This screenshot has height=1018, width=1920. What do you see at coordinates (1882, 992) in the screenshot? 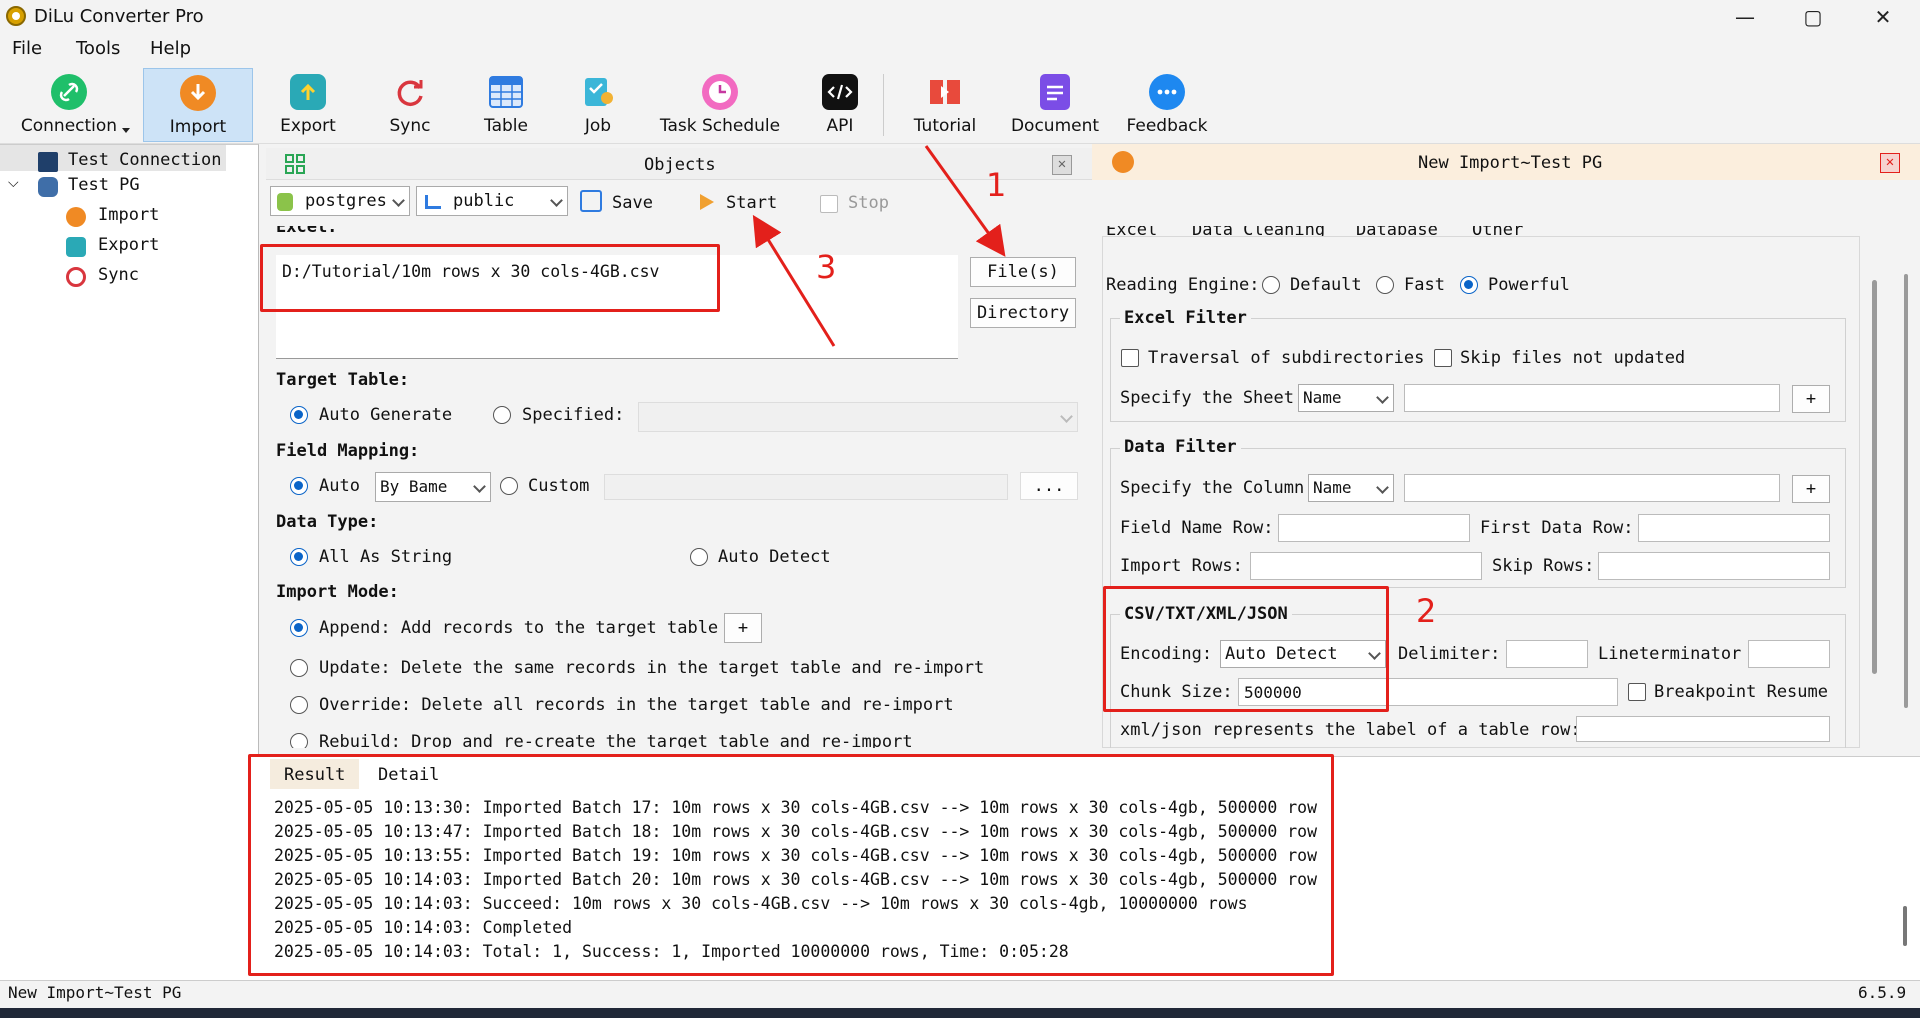
I see `version-label: 6.5.9` at bounding box center [1882, 992].